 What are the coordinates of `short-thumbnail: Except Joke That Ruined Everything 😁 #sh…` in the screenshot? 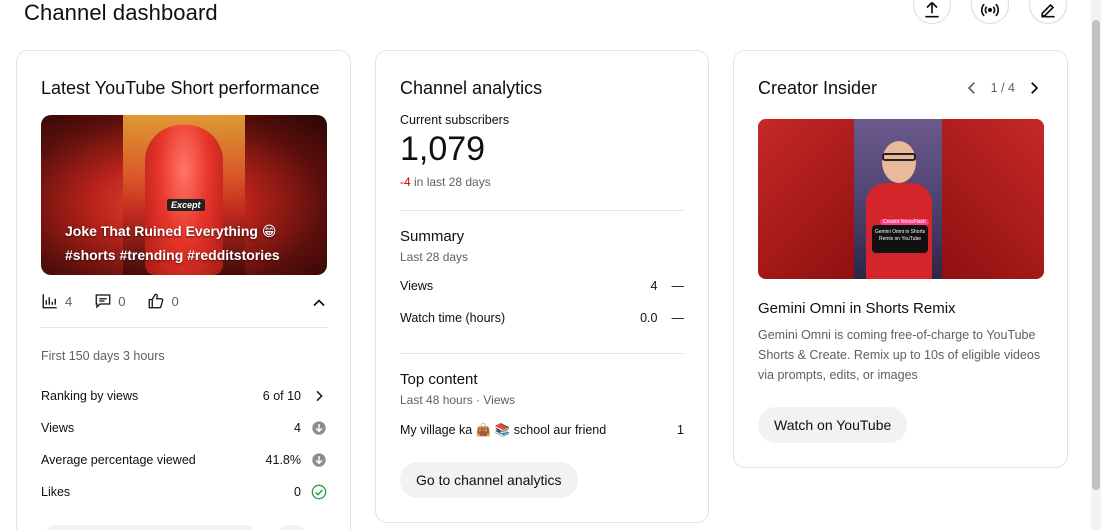 It's located at (184, 195).